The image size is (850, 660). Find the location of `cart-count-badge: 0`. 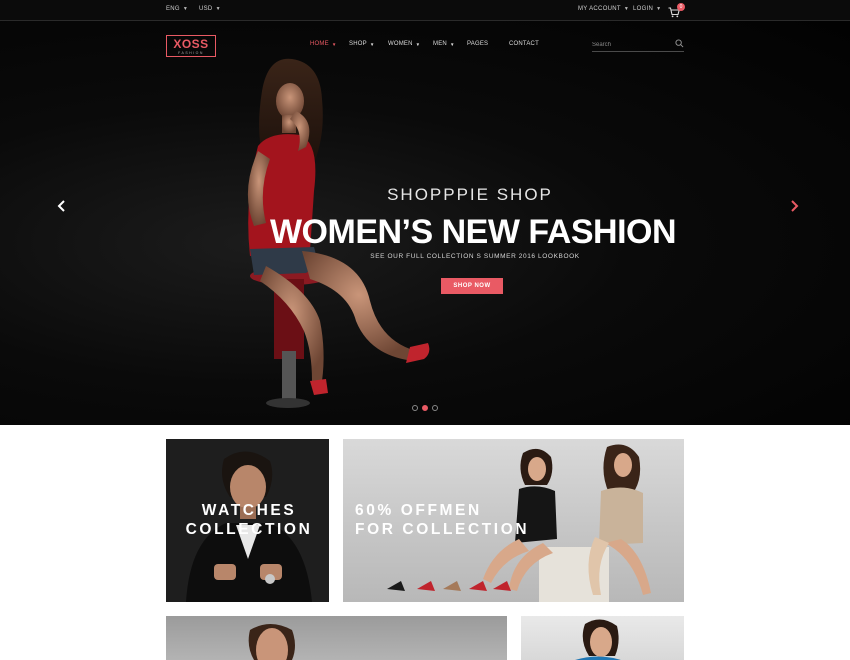

cart-count-badge: 0 is located at coordinates (681, 7).